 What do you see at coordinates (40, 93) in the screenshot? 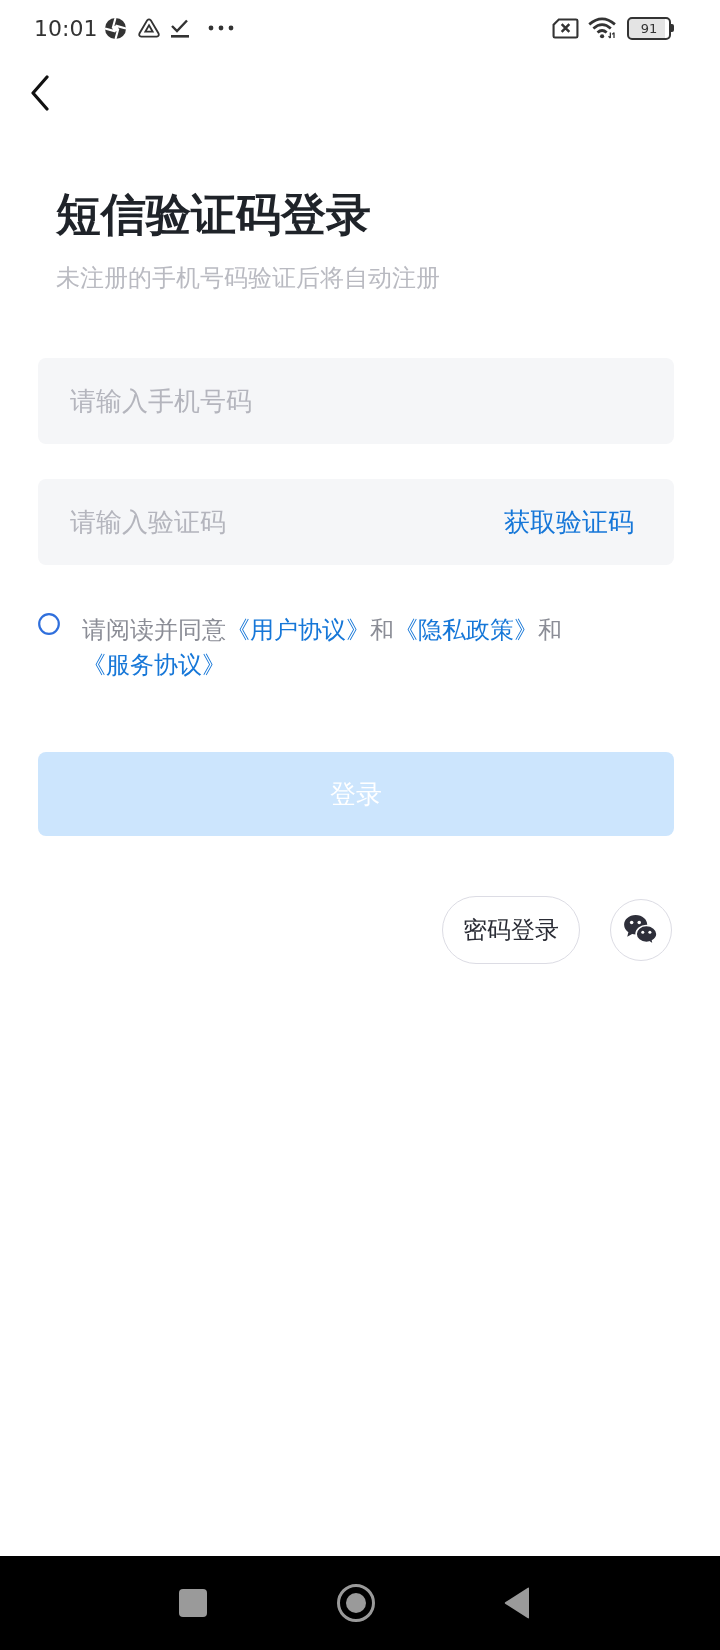
I see `chevron-left-icon` at bounding box center [40, 93].